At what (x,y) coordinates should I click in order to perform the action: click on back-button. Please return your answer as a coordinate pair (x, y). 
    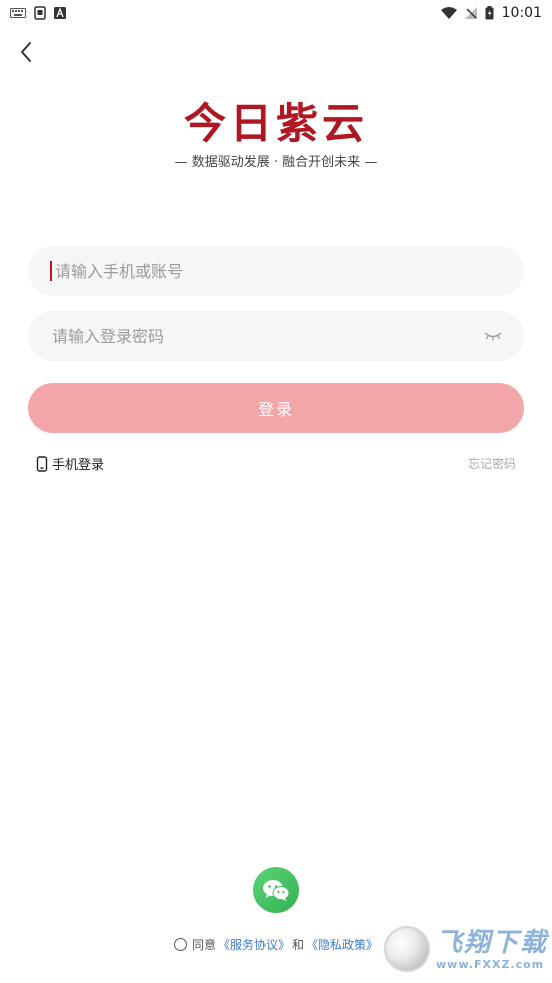
    Looking at the image, I should click on (27, 52).